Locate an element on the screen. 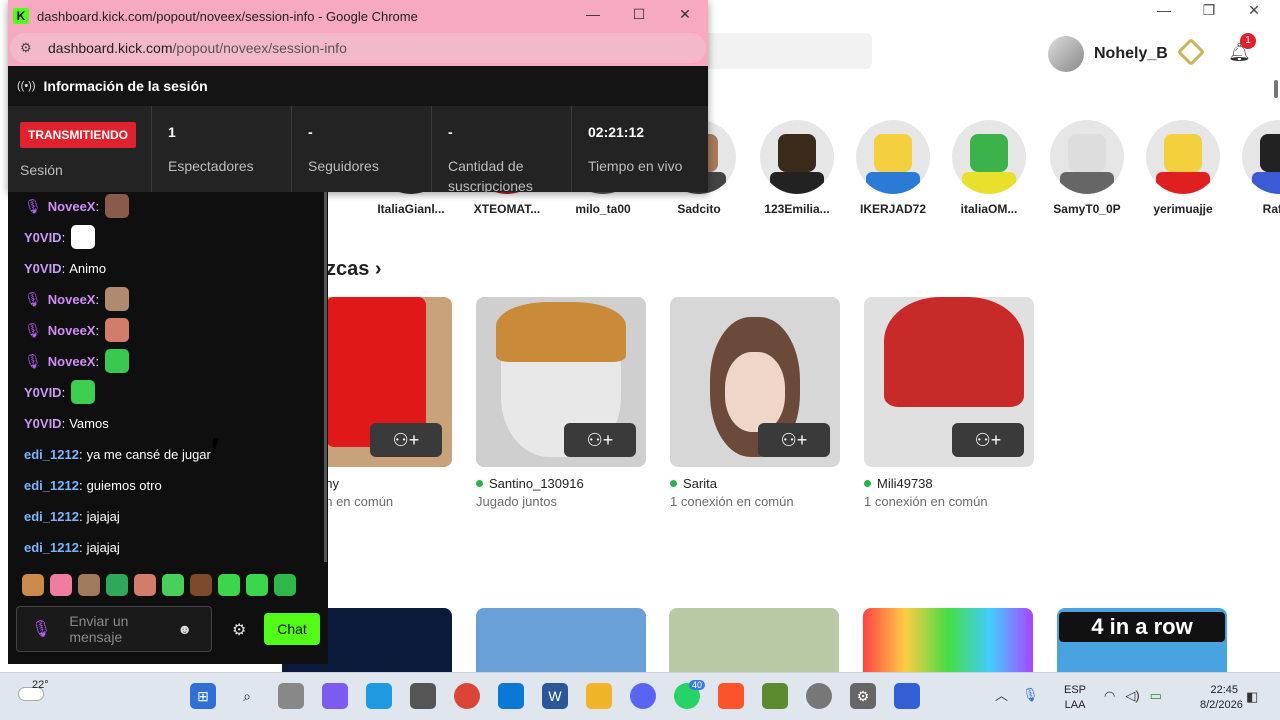 Image resolution: width=1280 pixels, height=720 pixels. friend-item: yerimuajje is located at coordinates (1183, 168).